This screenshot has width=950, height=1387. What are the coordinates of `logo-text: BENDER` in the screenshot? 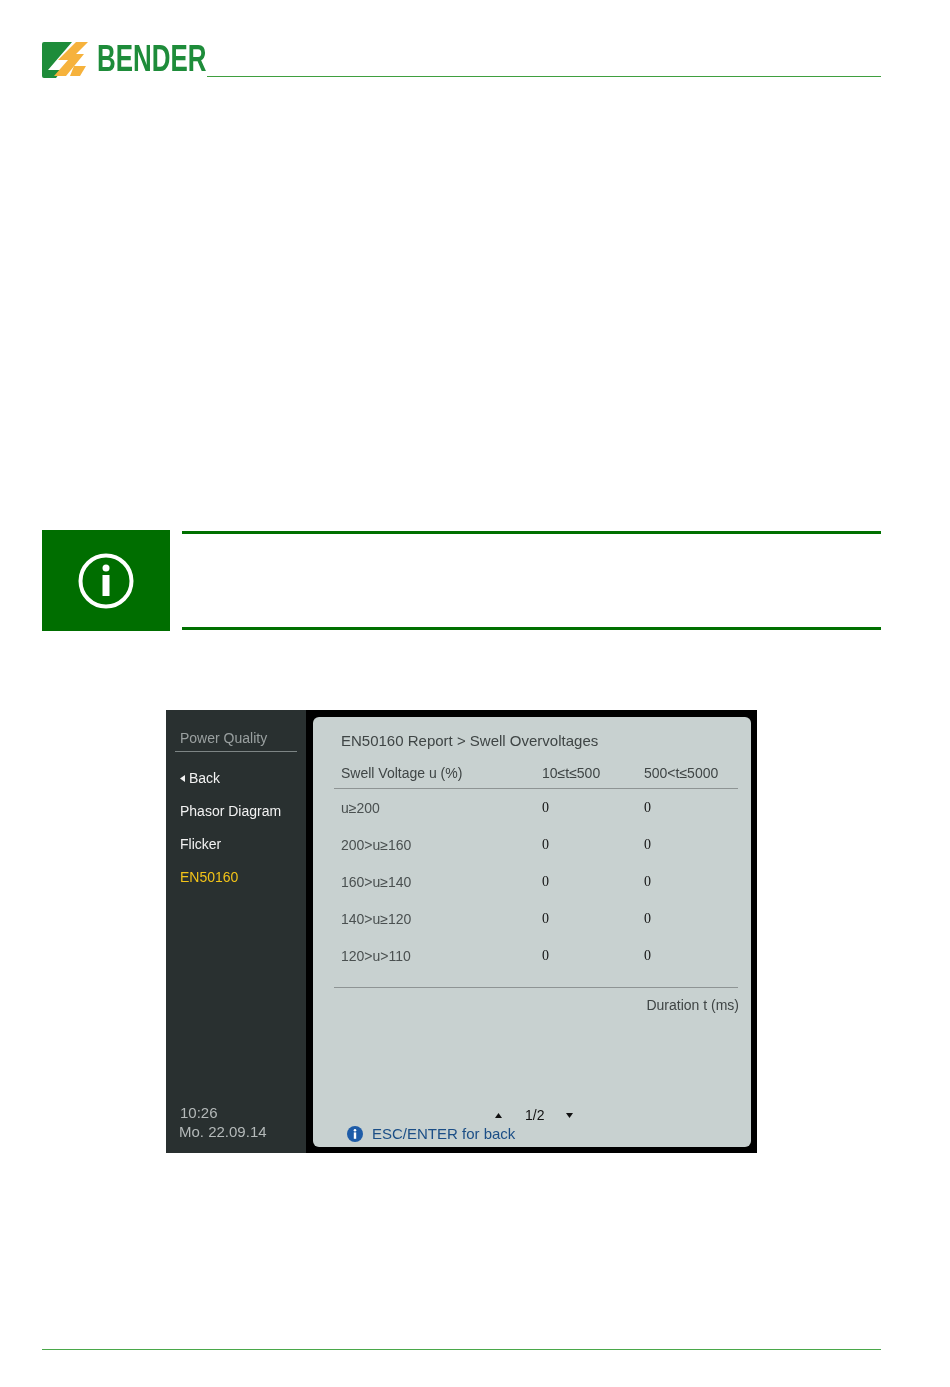 It's located at (152, 59).